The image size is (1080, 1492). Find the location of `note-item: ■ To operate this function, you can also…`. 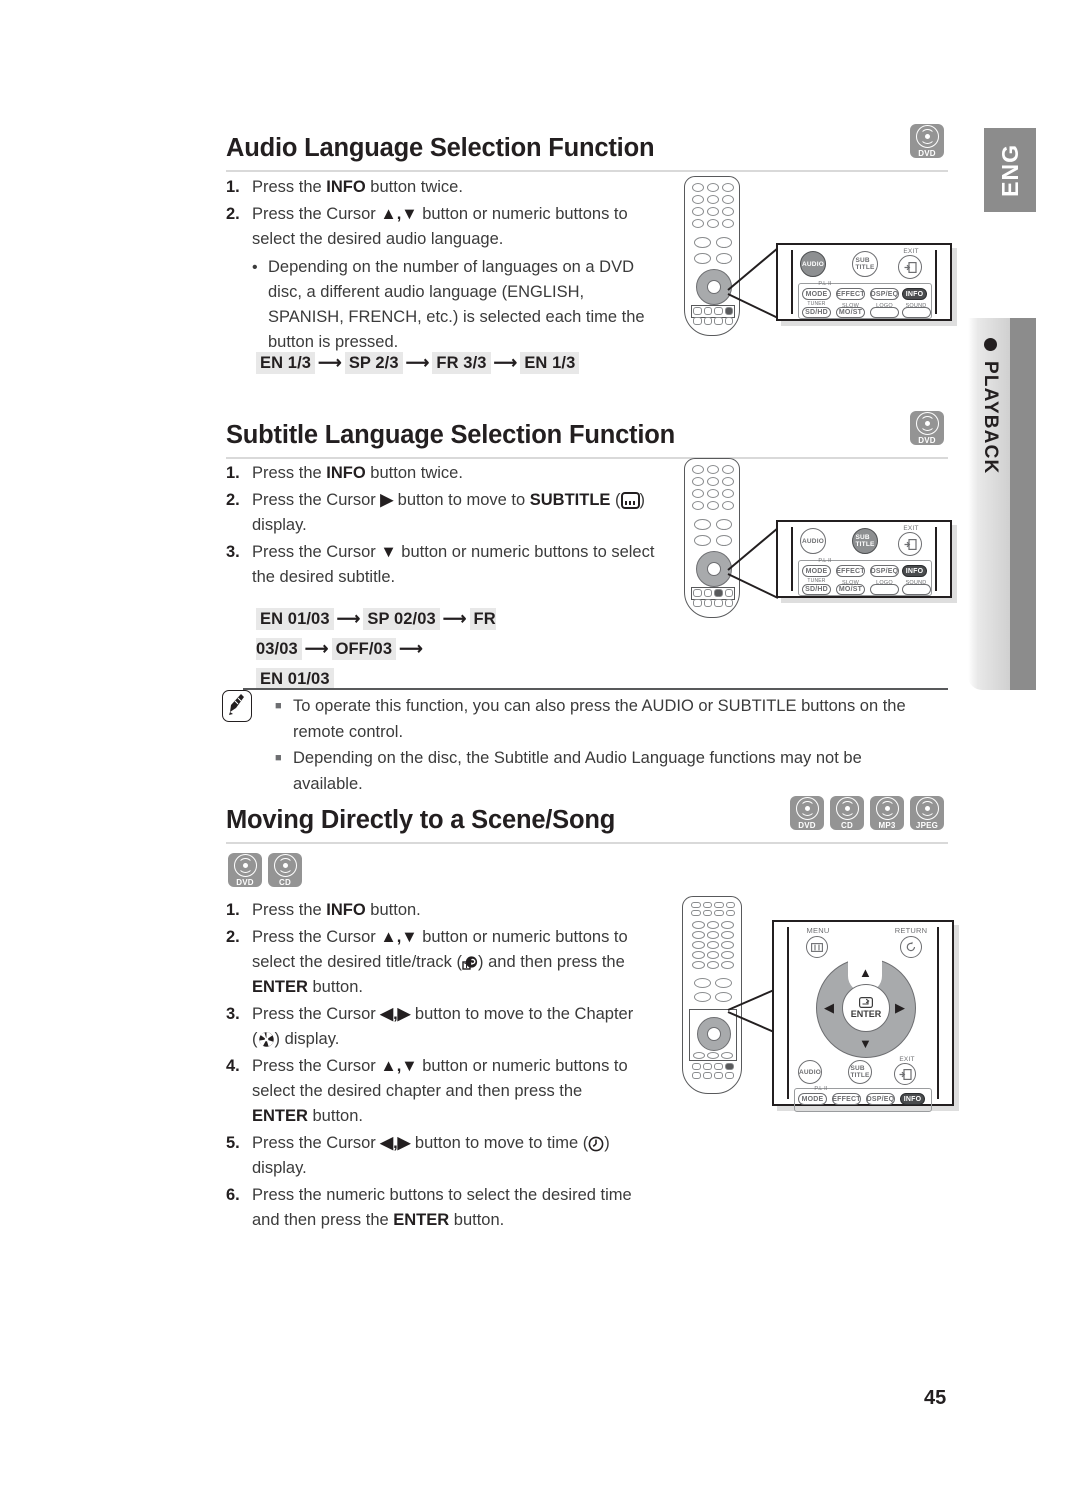

note-item: ■ To operate this function, you can also… is located at coordinates (605, 719).